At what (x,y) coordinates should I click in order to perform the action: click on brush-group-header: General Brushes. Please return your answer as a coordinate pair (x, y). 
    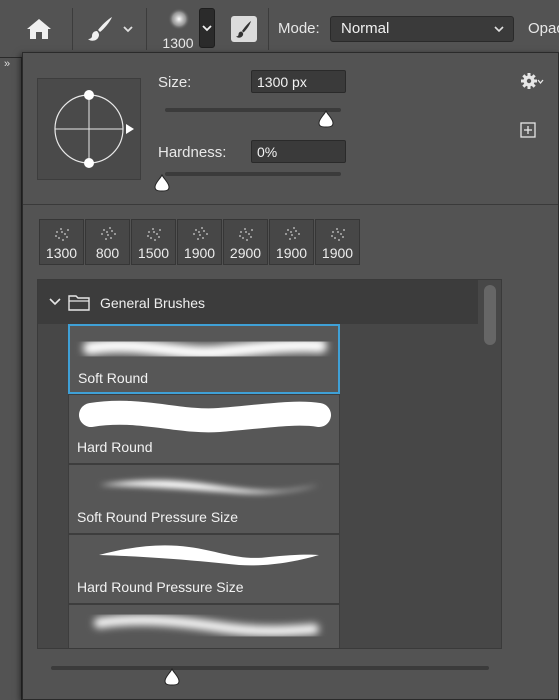
    Looking at the image, I should click on (258, 302).